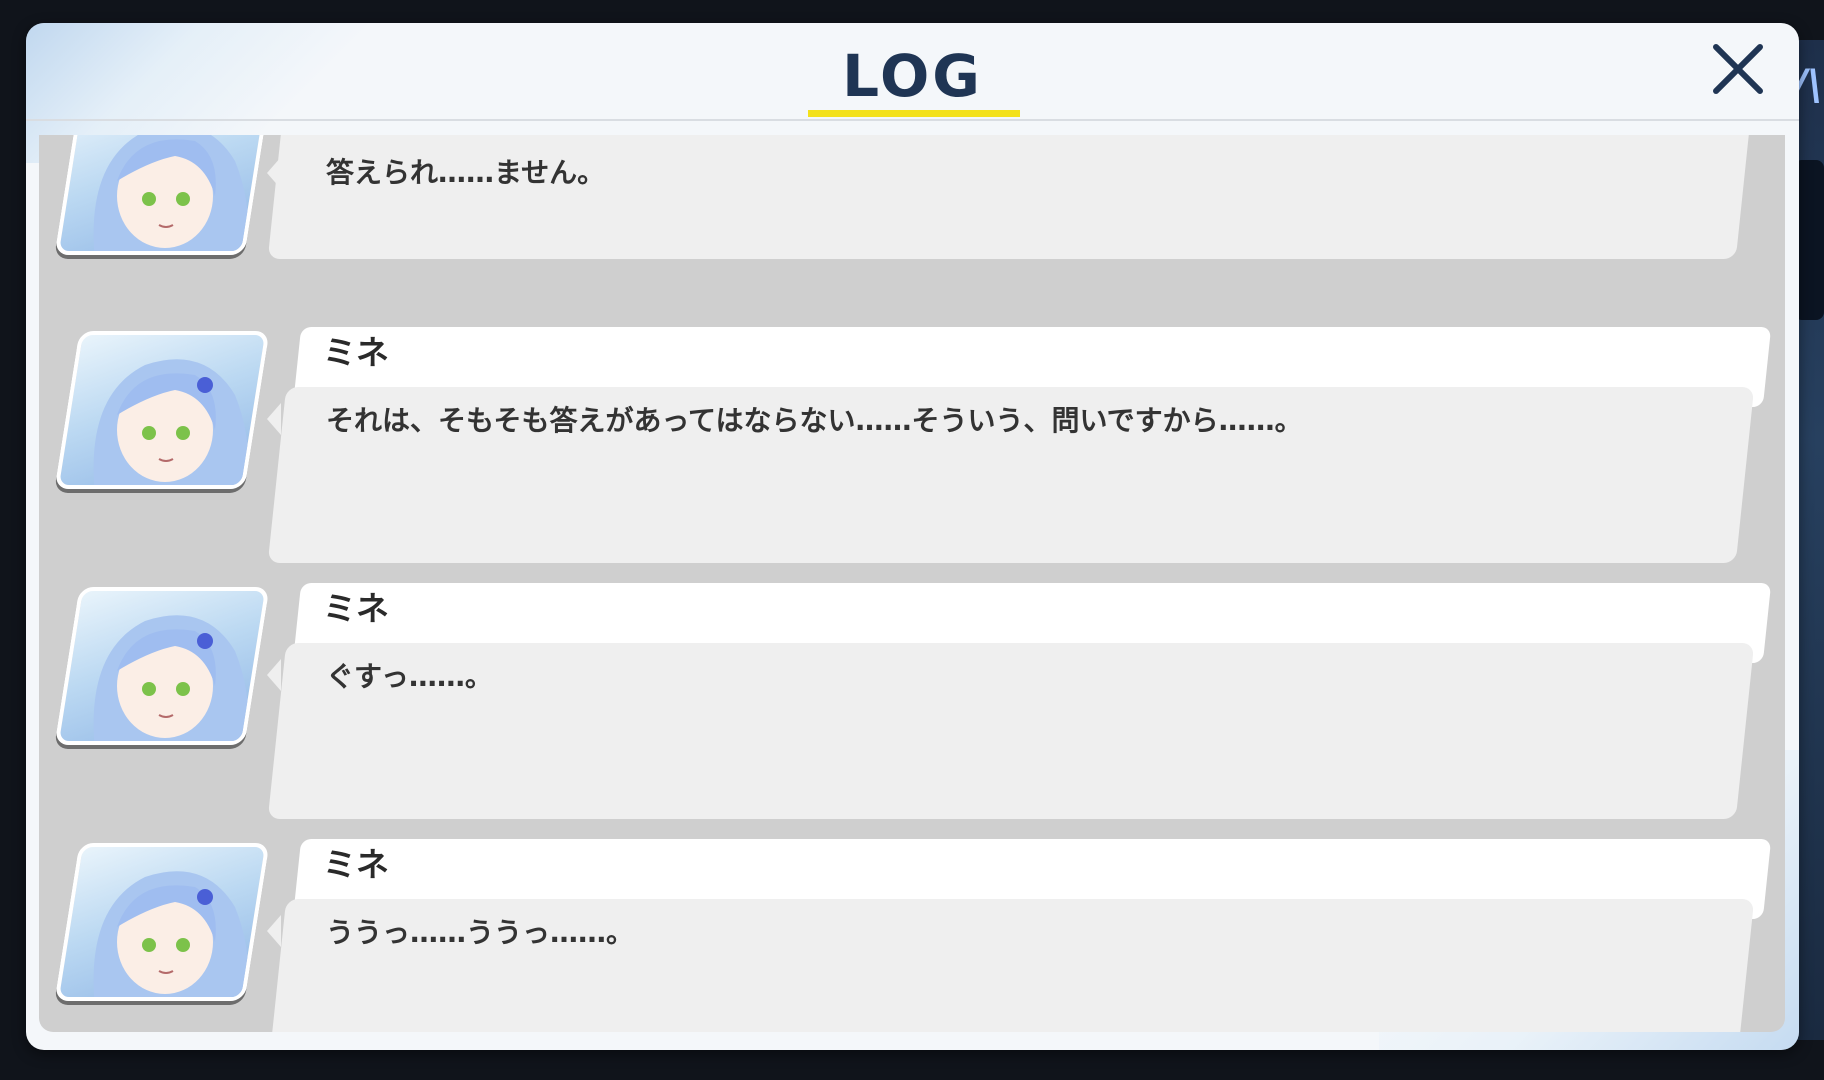 This screenshot has width=1824, height=1080. Describe the element at coordinates (814, 420) in the screenshot. I see `message-text: それは、そもそも答えがあってはならない……そういう、問いですから……。` at that location.